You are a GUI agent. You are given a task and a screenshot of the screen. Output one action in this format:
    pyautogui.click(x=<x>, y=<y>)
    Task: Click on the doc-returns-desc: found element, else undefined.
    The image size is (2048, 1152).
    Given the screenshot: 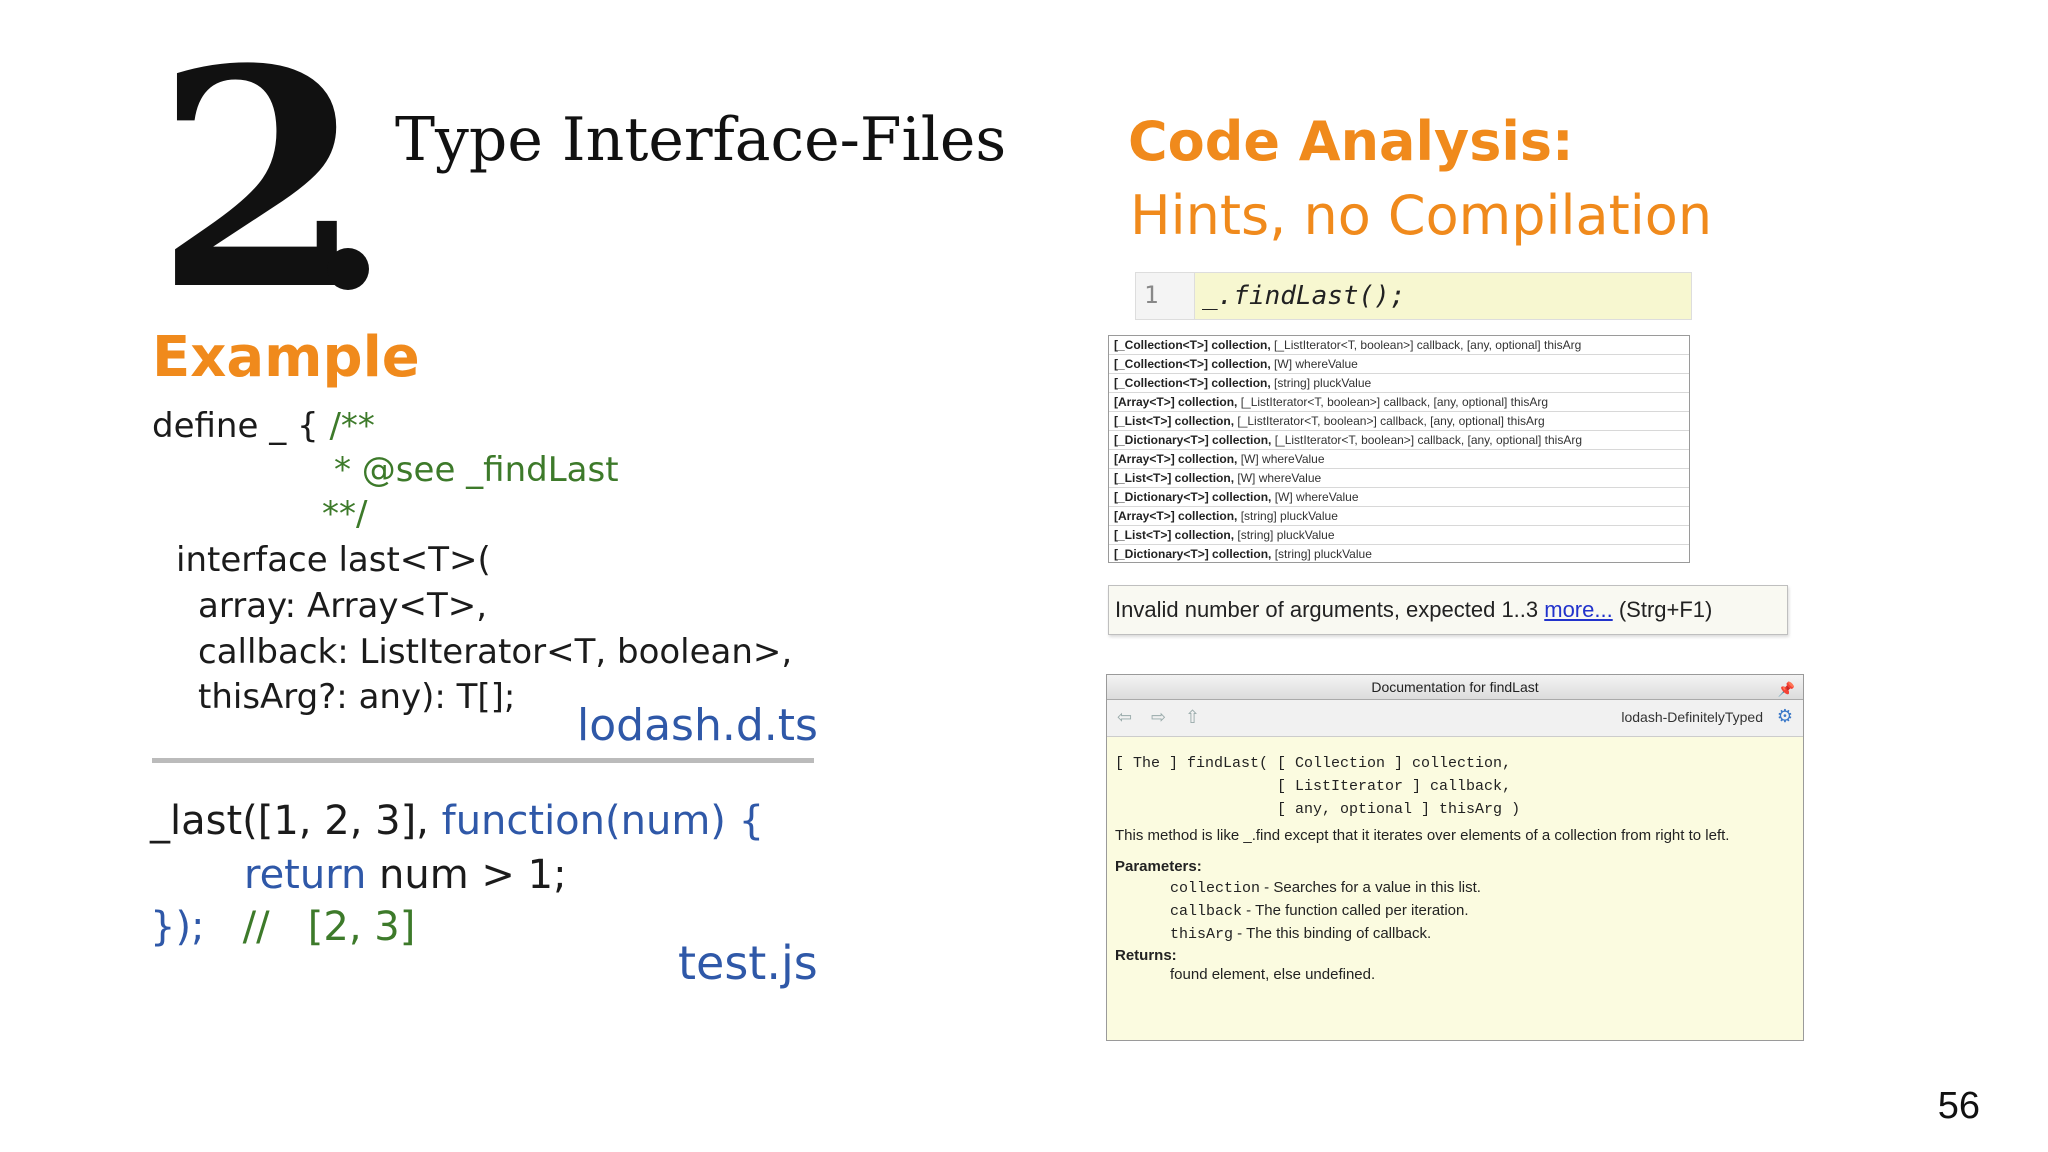 What is the action you would take?
    pyautogui.click(x=1273, y=974)
    